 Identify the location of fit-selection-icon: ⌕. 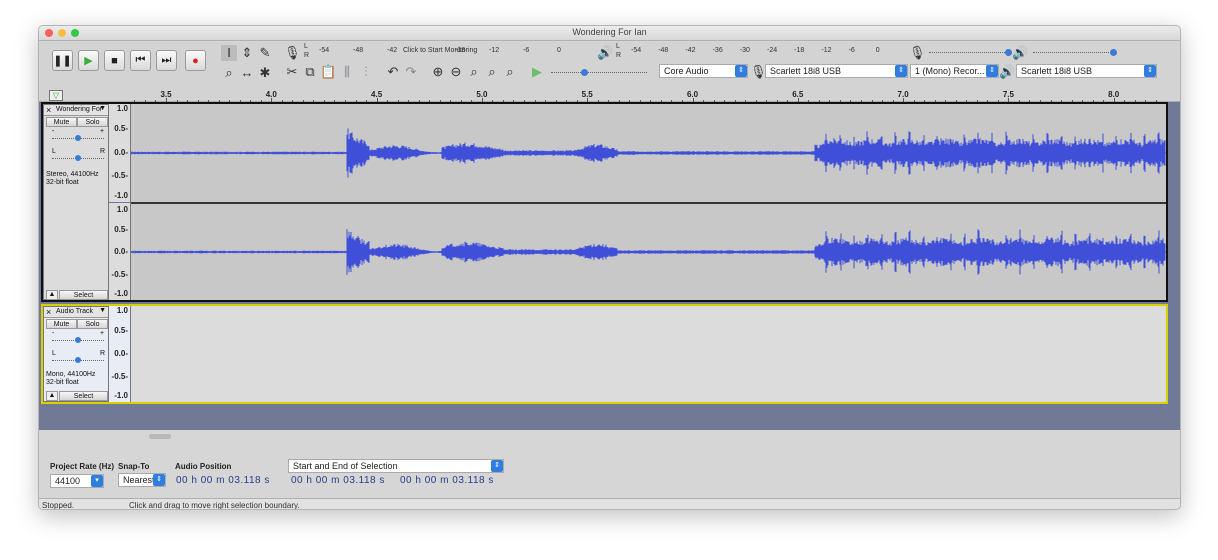
(474, 72).